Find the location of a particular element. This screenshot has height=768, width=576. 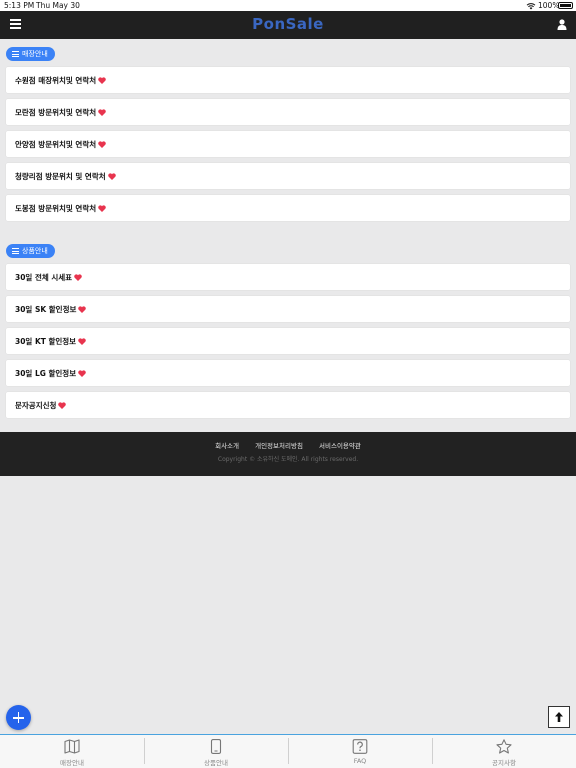

status-date: Thu May 30 is located at coordinates (58, 5).